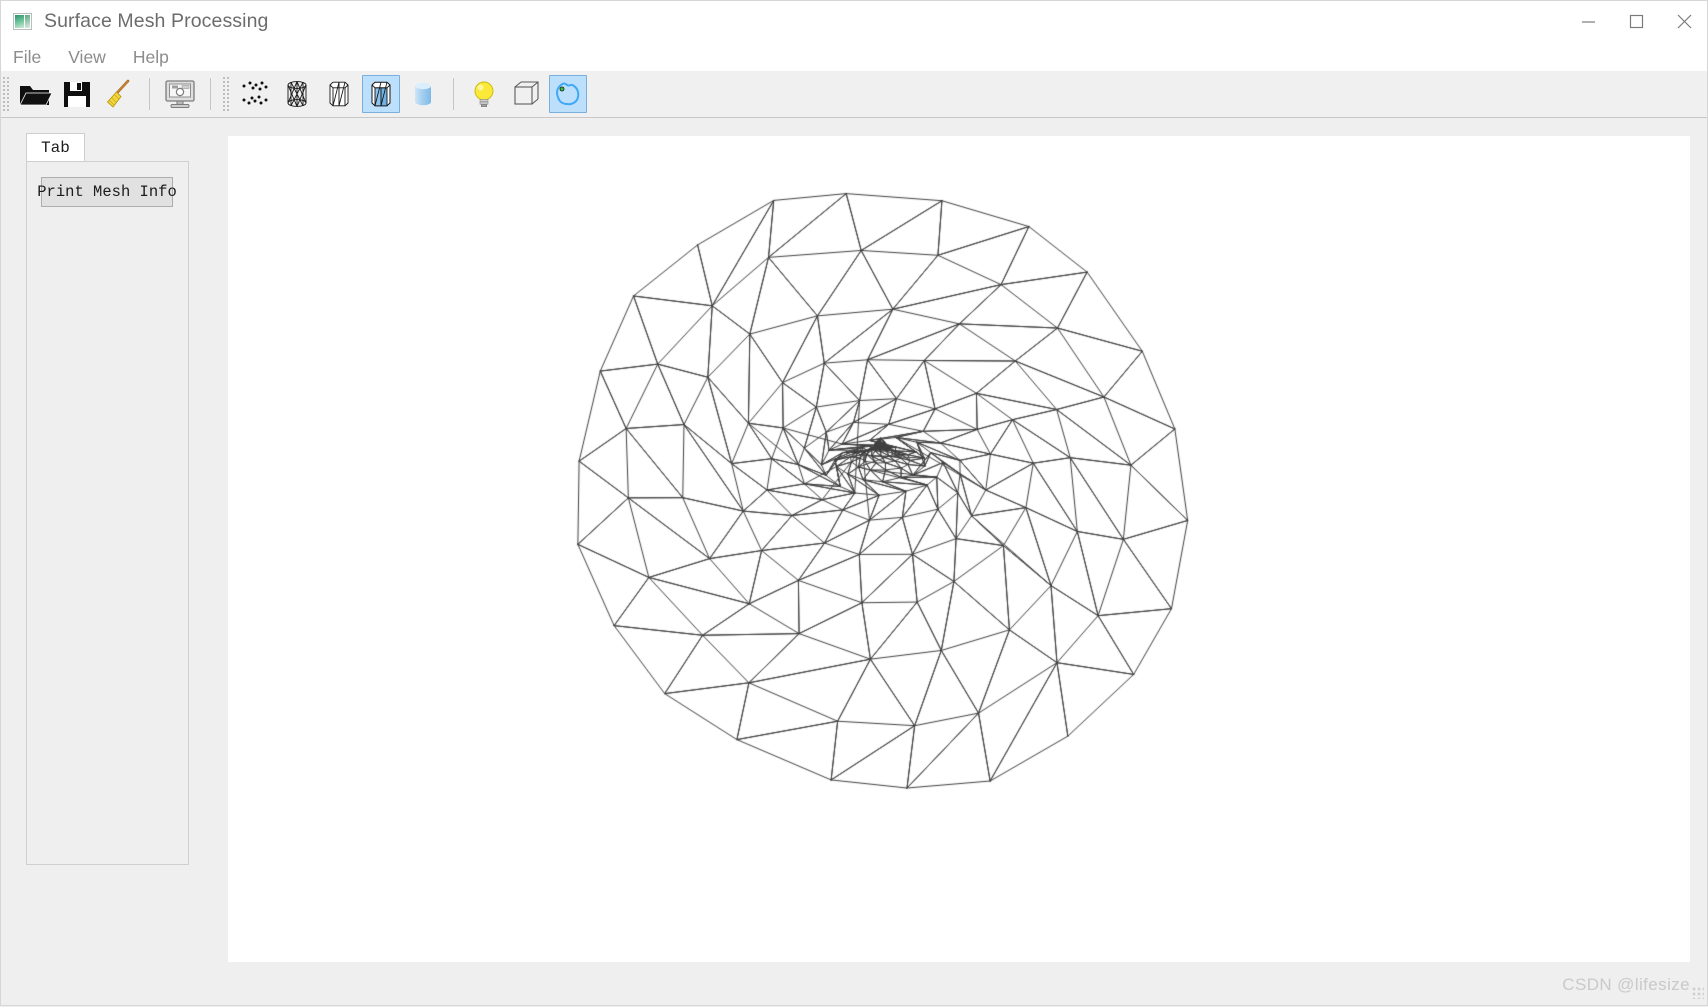 This screenshot has width=1708, height=1007. I want to click on broom-clear-icon, so click(118, 93).